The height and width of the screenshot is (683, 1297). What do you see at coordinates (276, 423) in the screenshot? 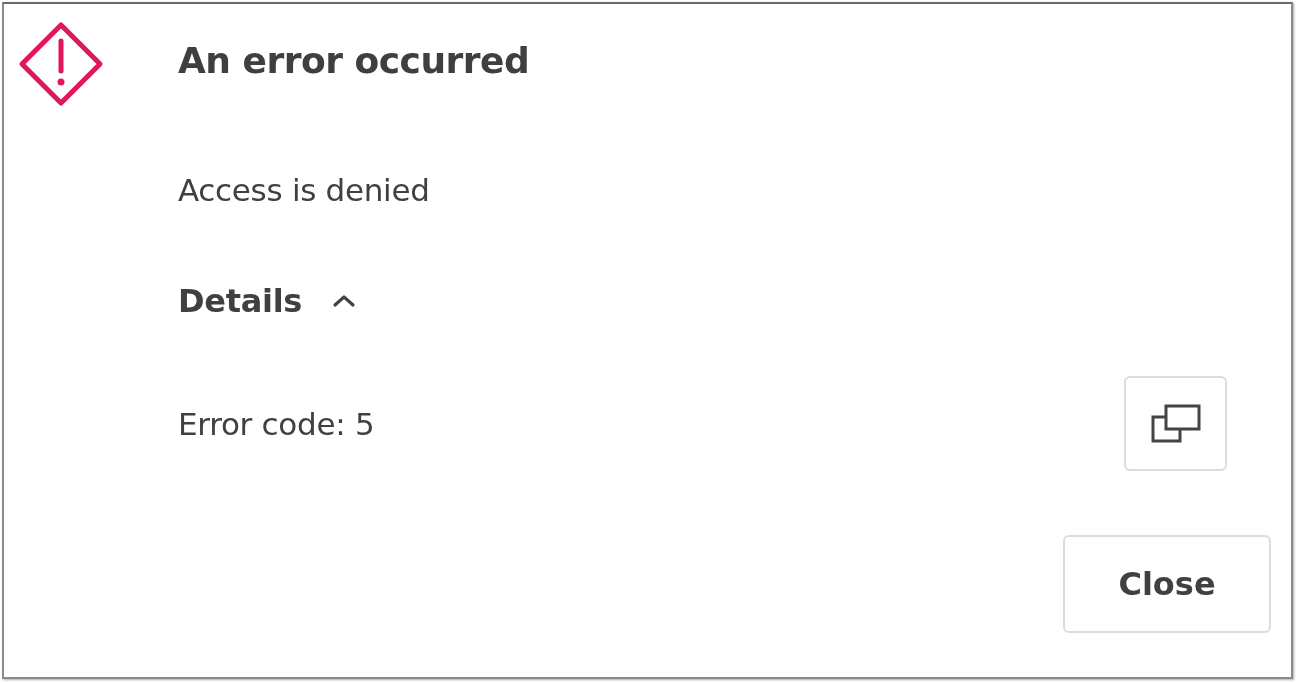
I see `error-code: Error code: 5` at bounding box center [276, 423].